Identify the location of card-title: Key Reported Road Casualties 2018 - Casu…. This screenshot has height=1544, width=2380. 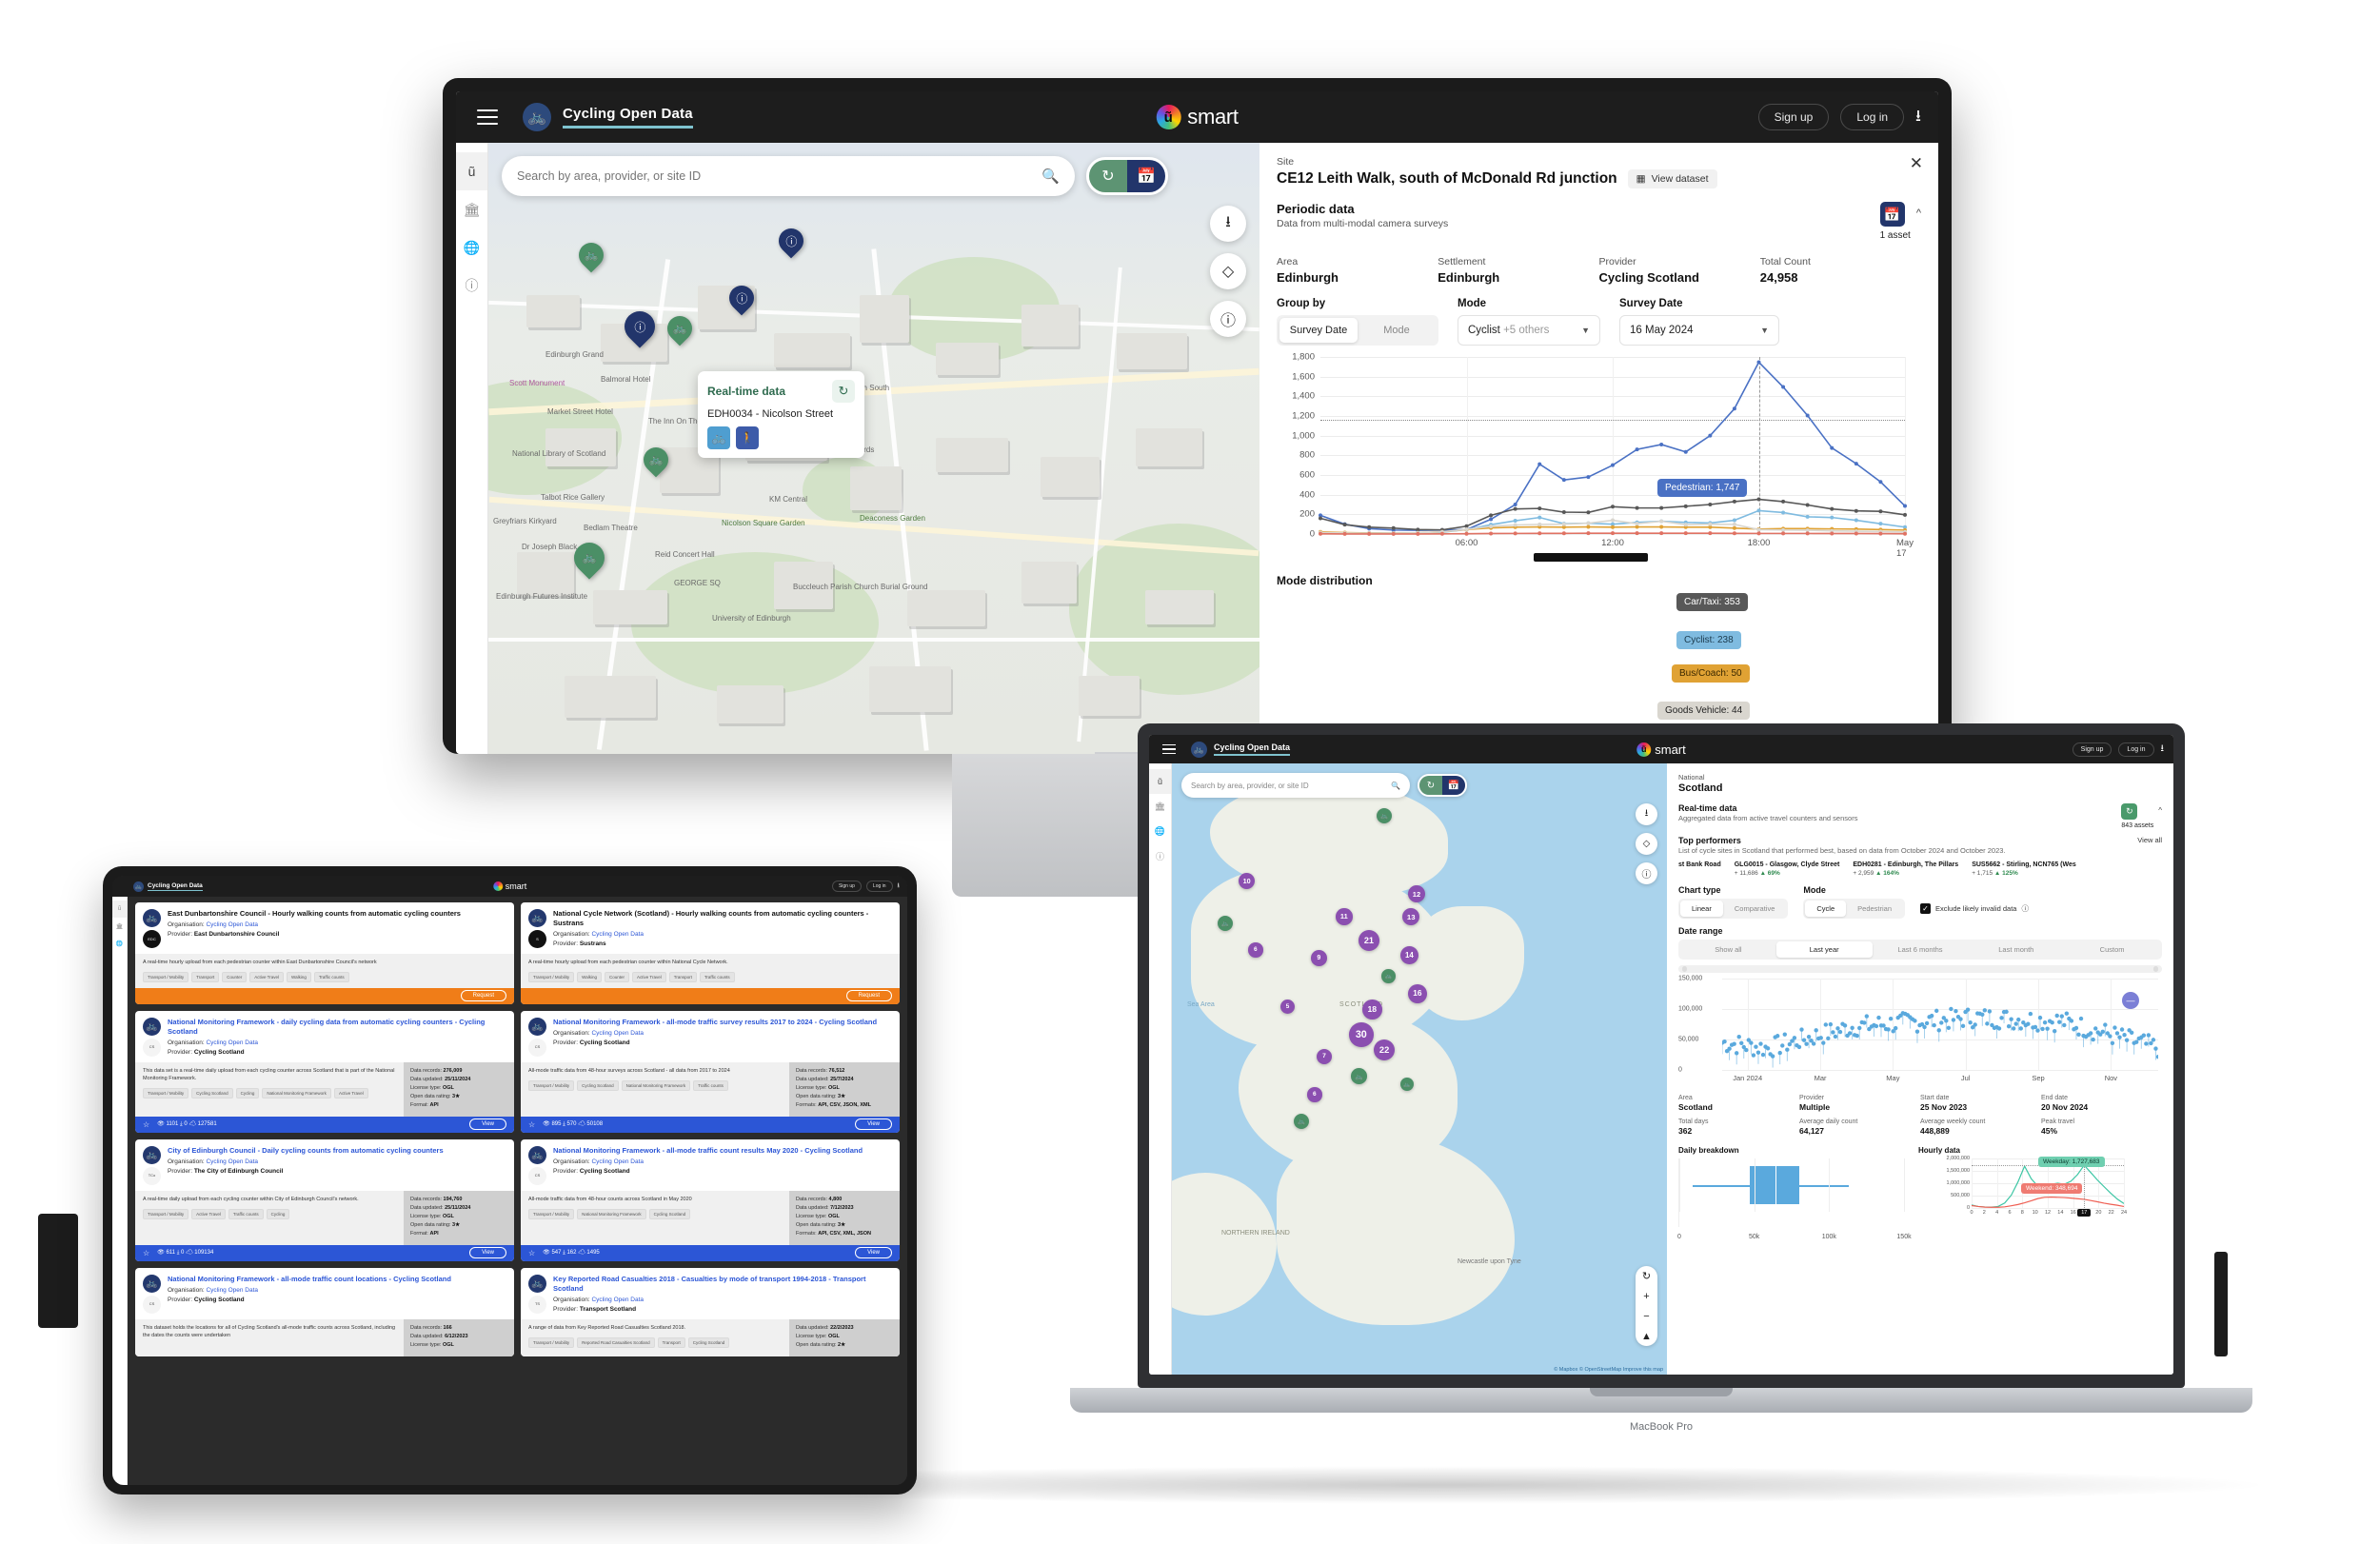
(722, 1284).